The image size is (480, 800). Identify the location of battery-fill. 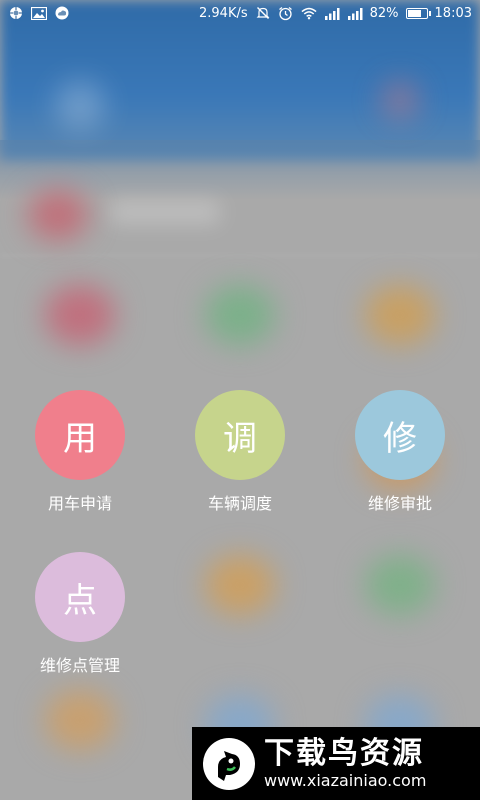
(414, 13).